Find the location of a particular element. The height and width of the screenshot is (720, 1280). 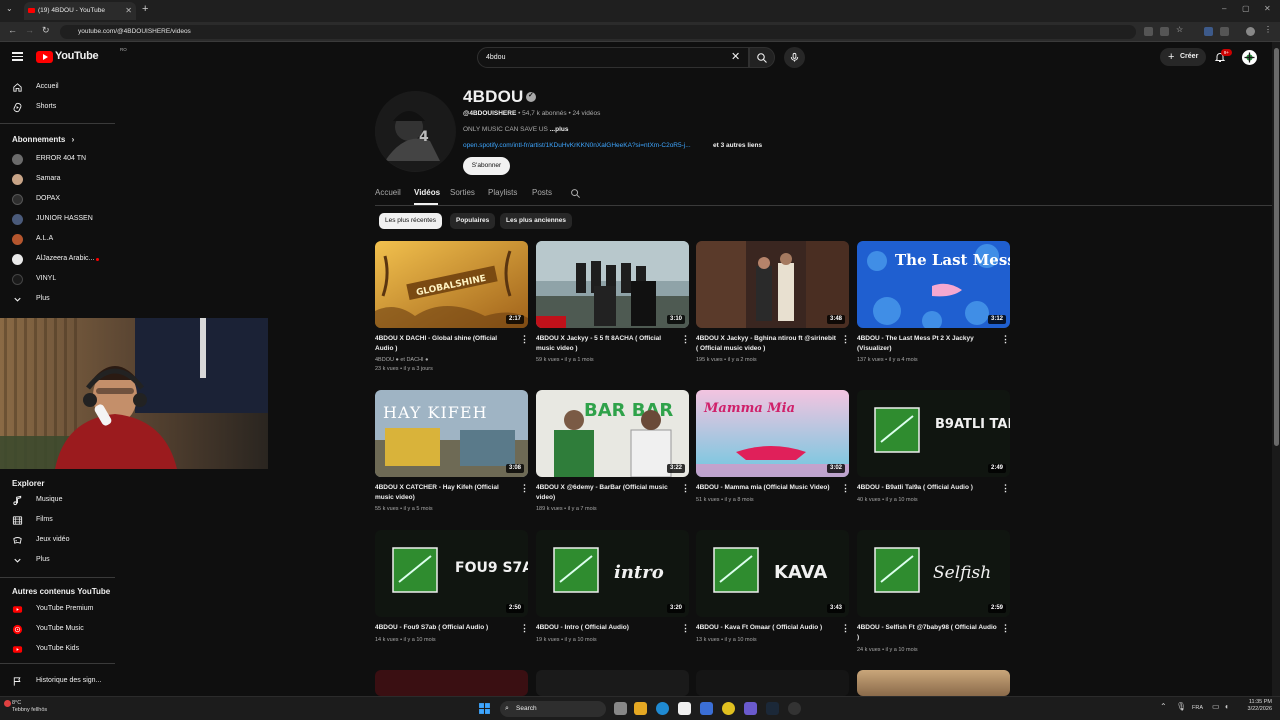

minimize-icon: – is located at coordinates (1224, 8).